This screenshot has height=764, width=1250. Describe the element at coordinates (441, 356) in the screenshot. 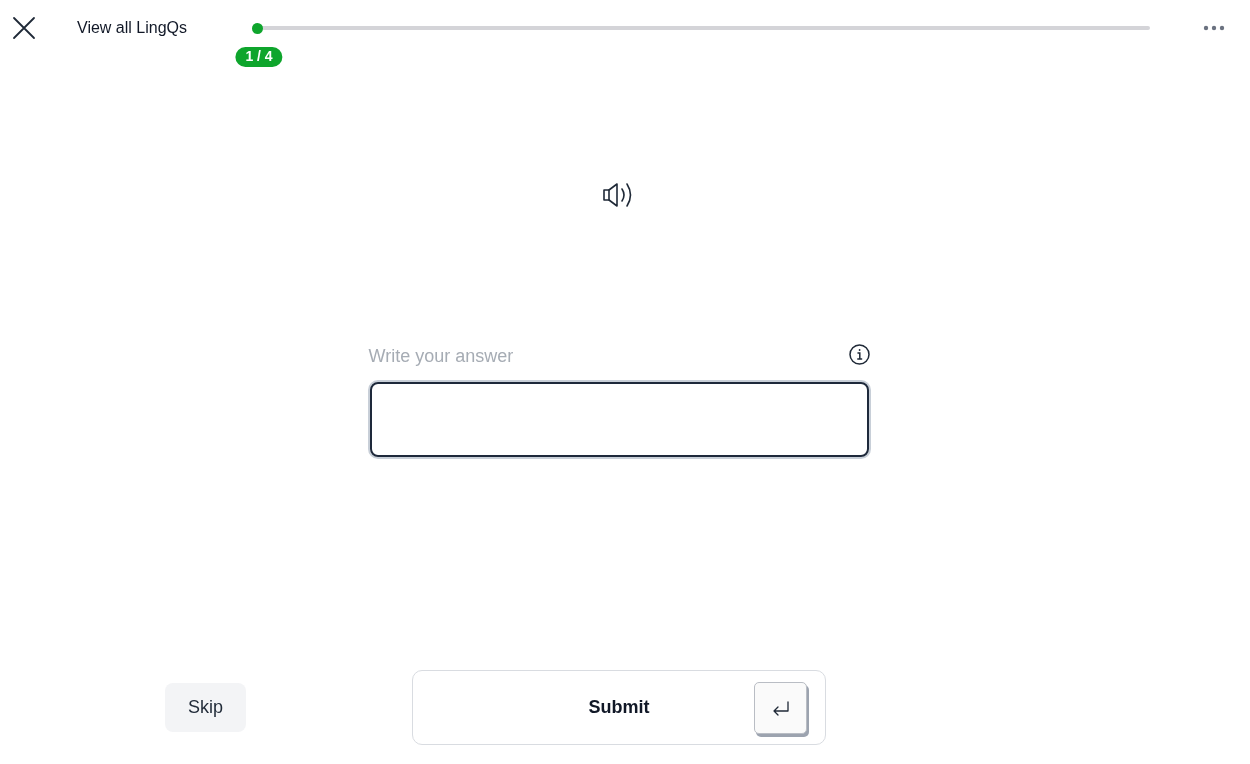

I see `answer-label: Write your answer` at that location.